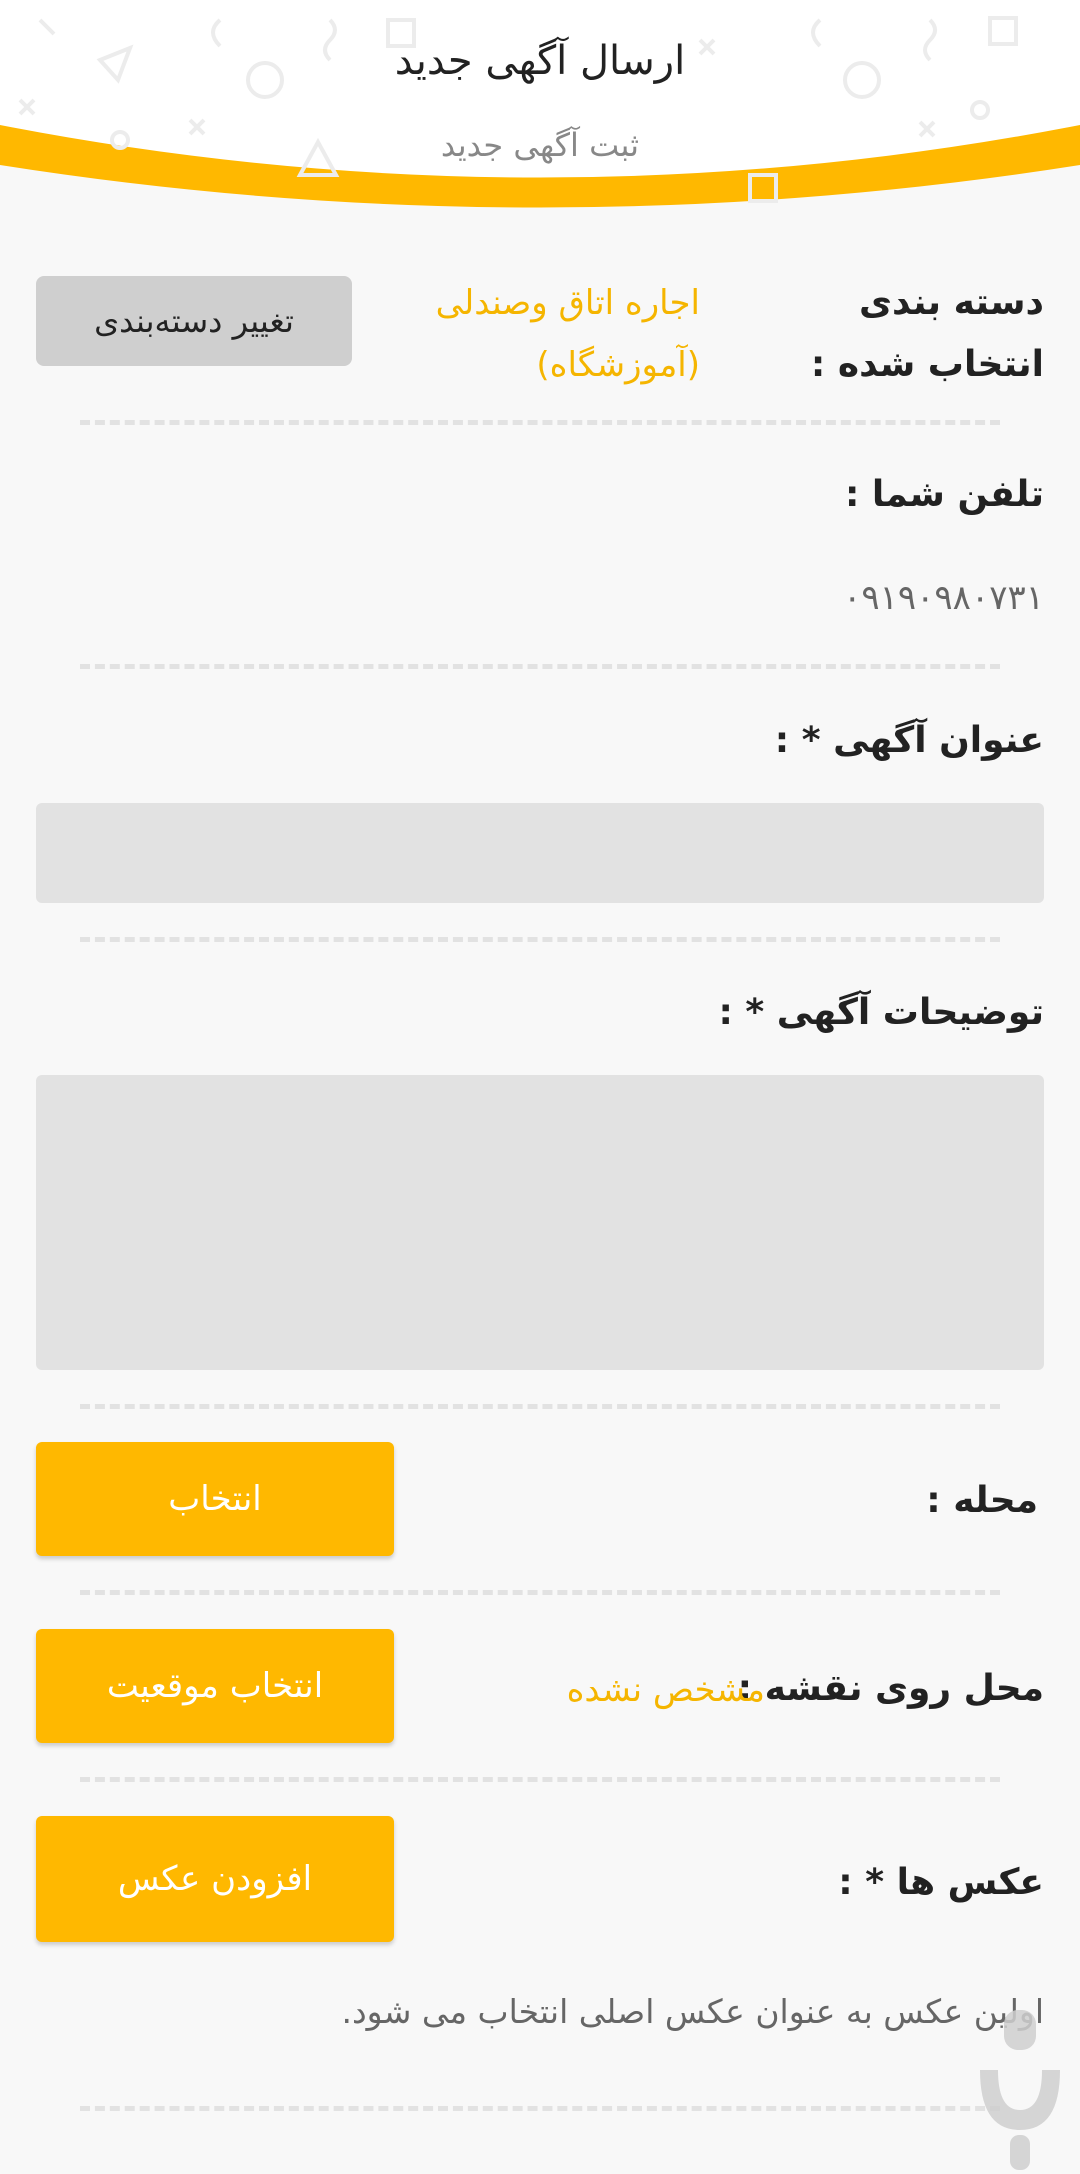 Image resolution: width=1080 pixels, height=2174 pixels. Describe the element at coordinates (215, 1686) in the screenshot. I see `select-location-button: انتخاب موقعیت` at that location.